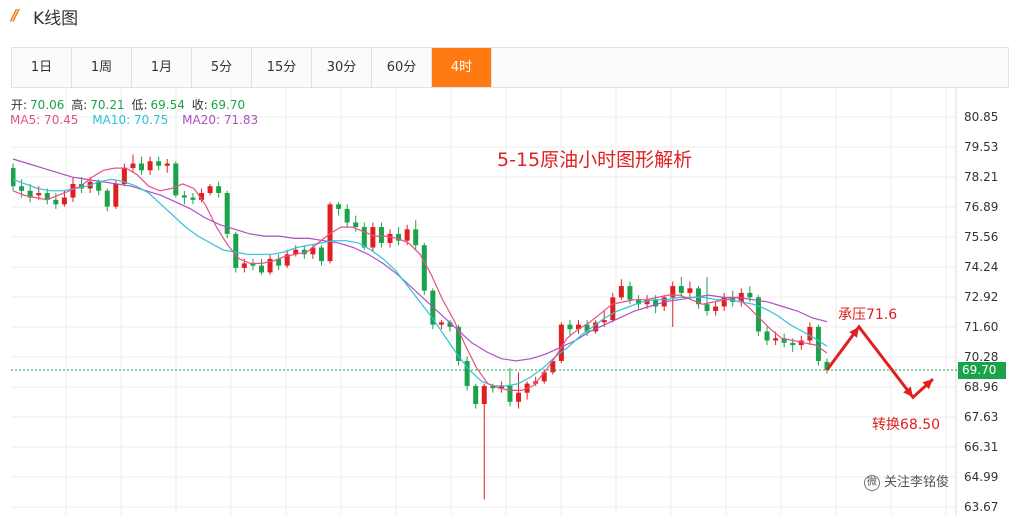 The width and height of the screenshot is (1009, 515). Describe the element at coordinates (462, 67) in the screenshot. I see `tab-4h: 4时` at that location.